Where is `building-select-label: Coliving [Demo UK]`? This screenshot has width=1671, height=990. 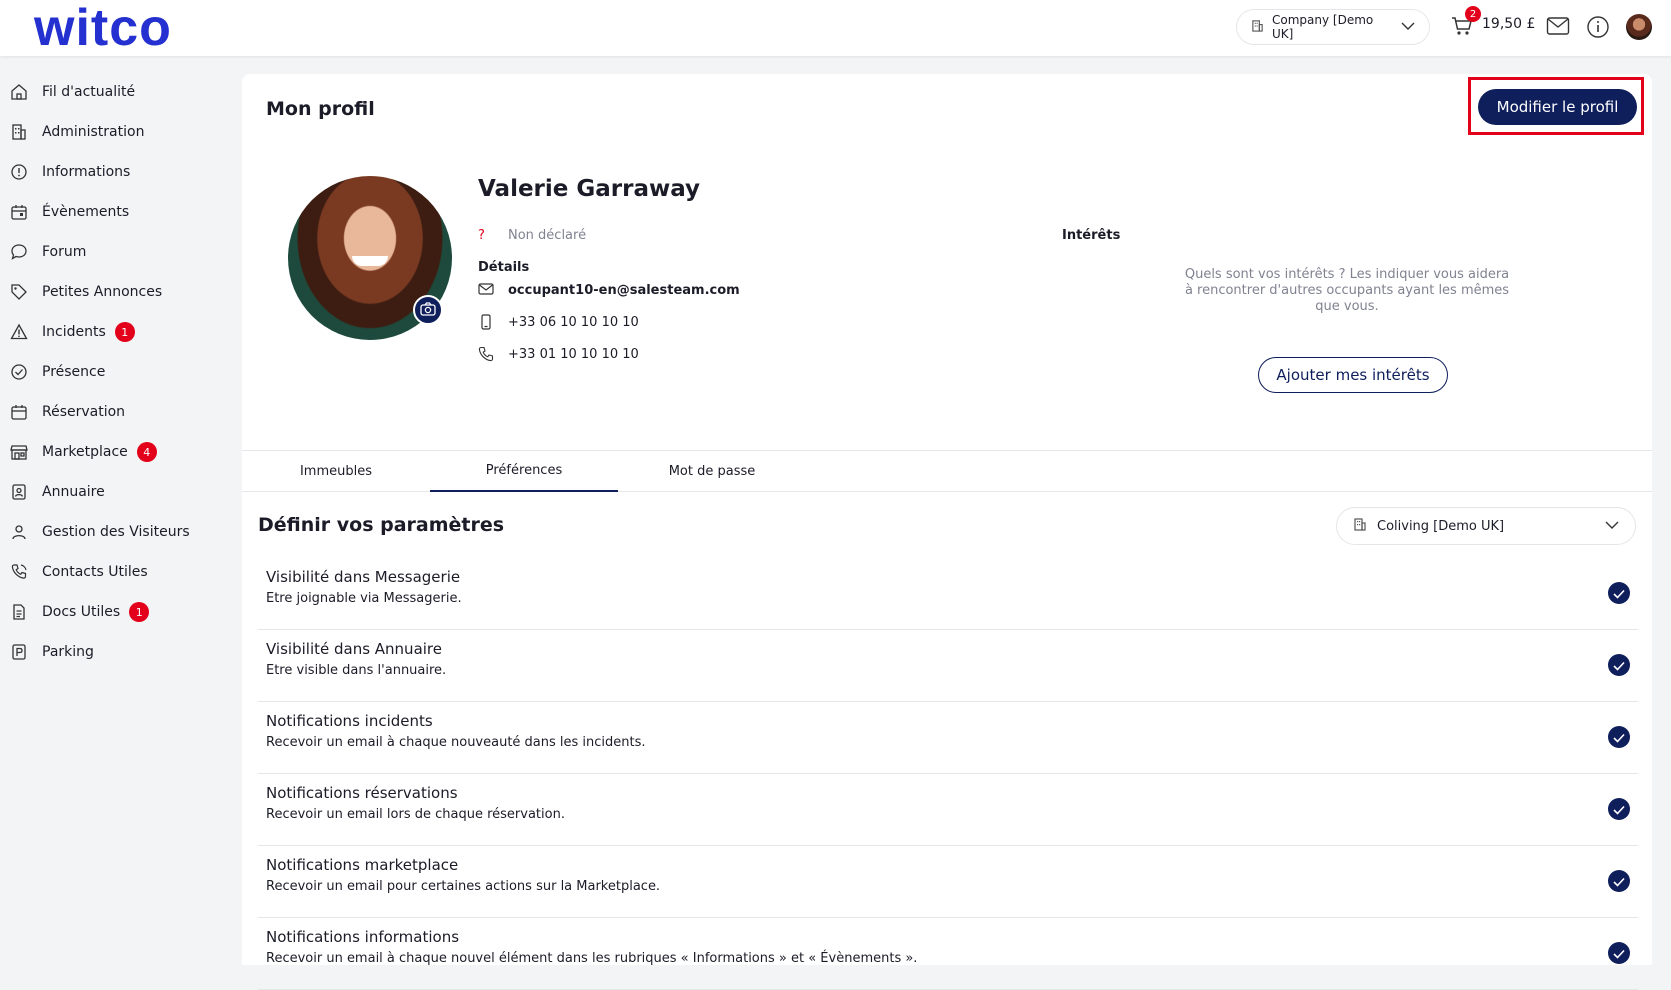 building-select-label: Coliving [Demo UK] is located at coordinates (1441, 526).